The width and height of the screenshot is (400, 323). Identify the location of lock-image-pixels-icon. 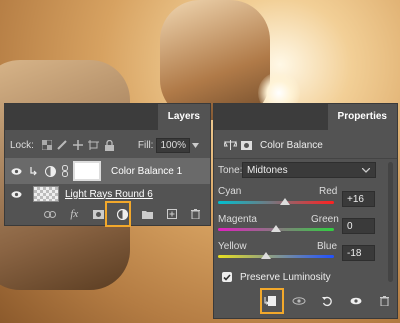
(62, 145).